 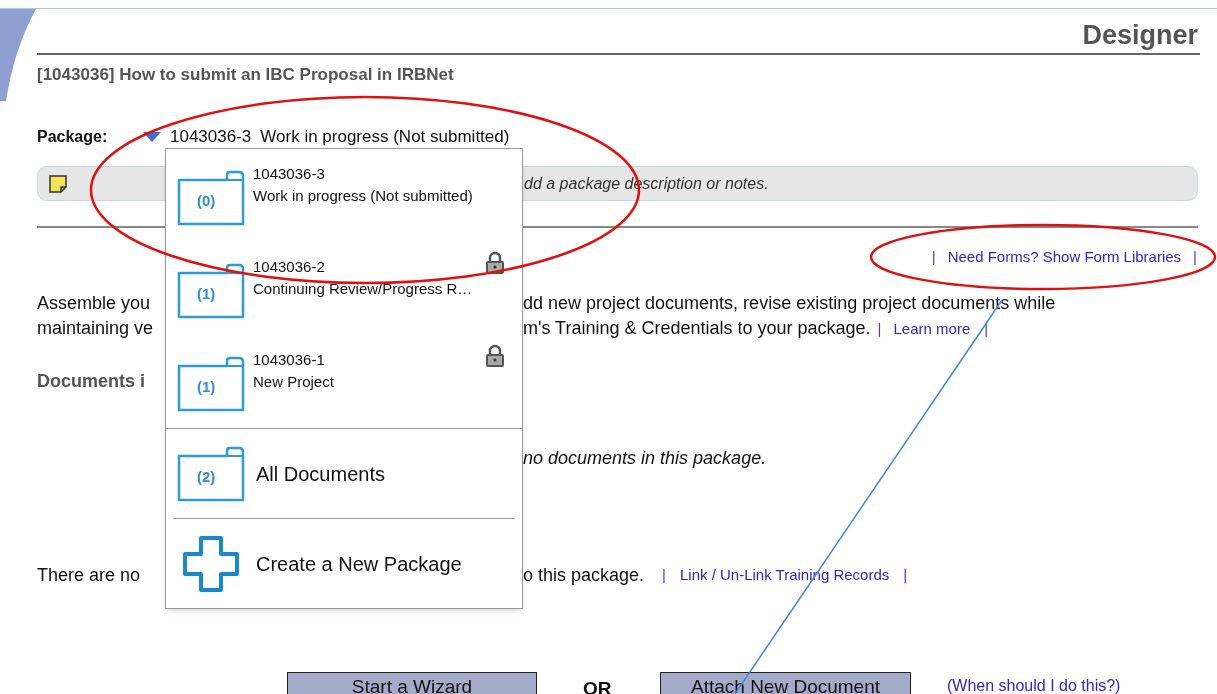 I want to click on help-link: (When should I do this?), so click(x=1034, y=683).